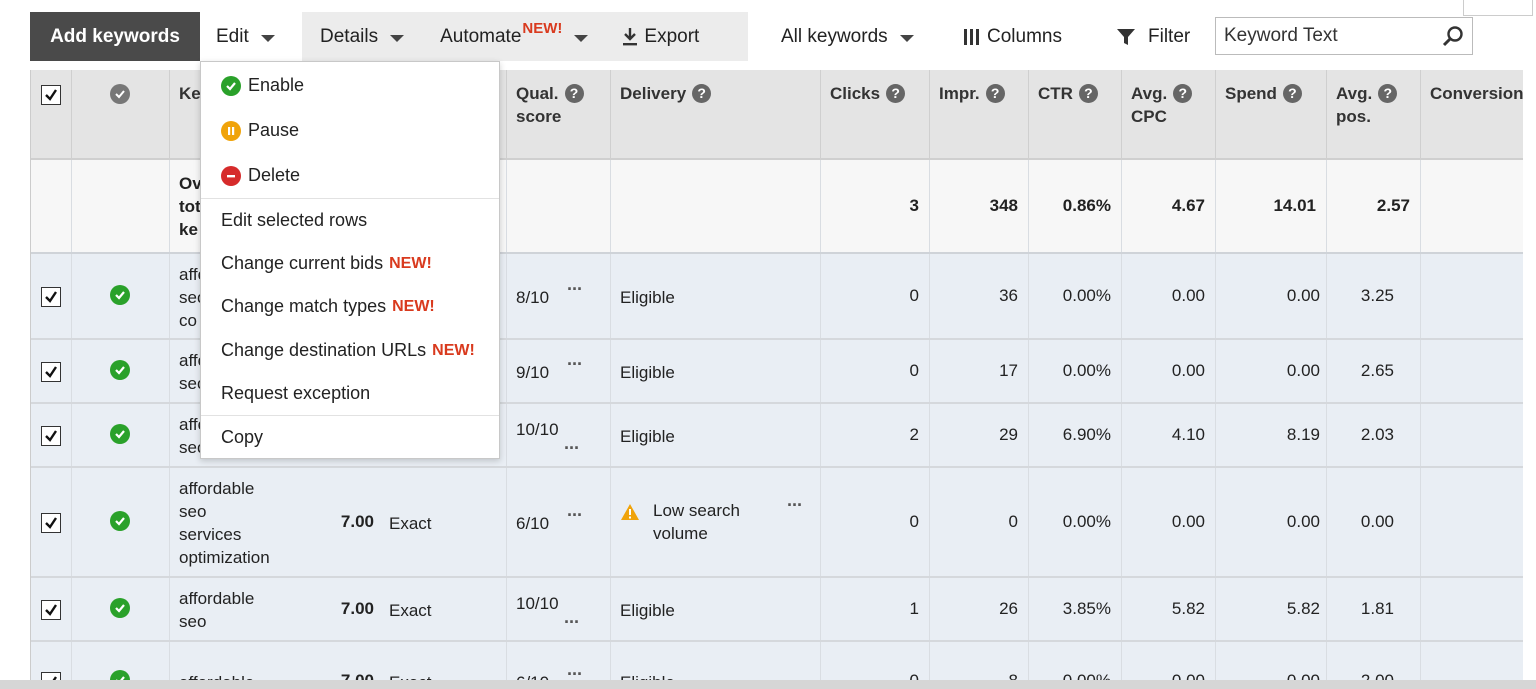 This screenshot has width=1536, height=689. I want to click on automate-menu-button: Automate NEW!, so click(512, 36).